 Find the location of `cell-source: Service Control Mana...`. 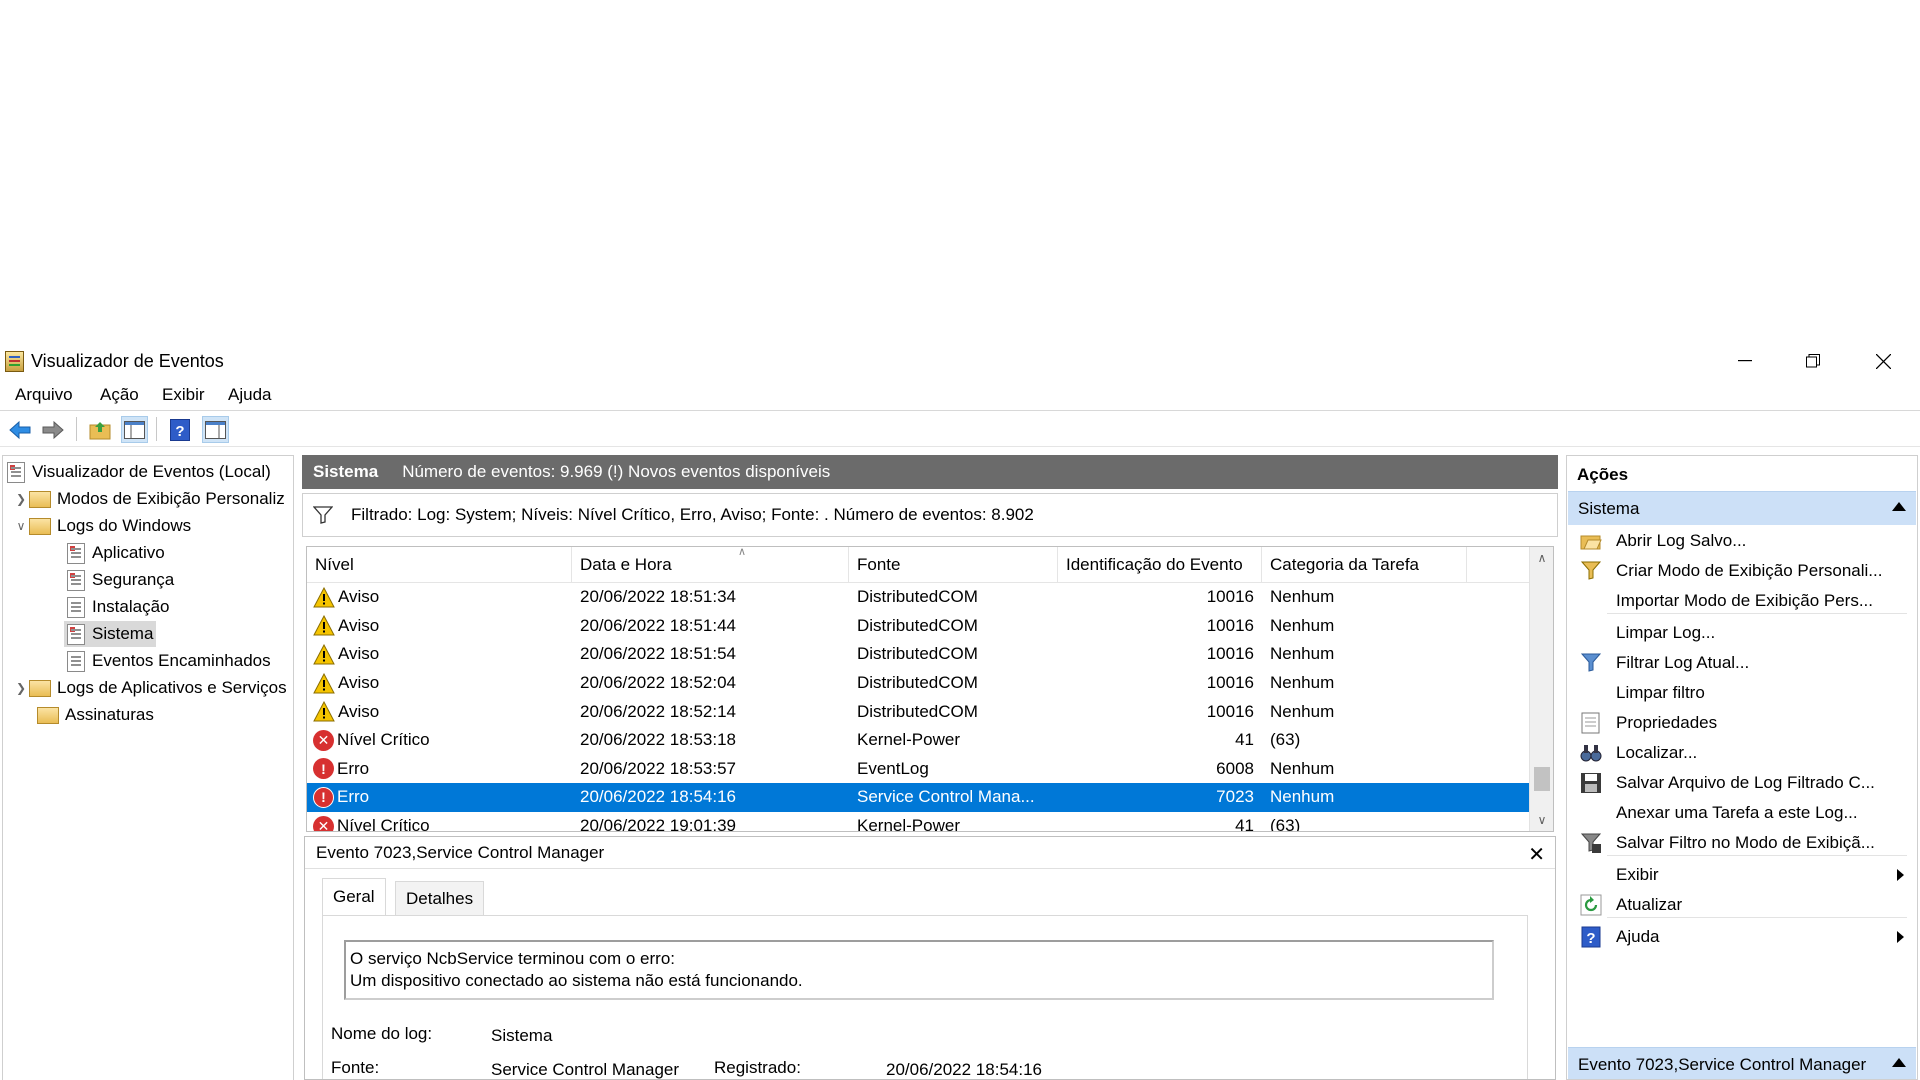

cell-source: Service Control Mana... is located at coordinates (946, 797).